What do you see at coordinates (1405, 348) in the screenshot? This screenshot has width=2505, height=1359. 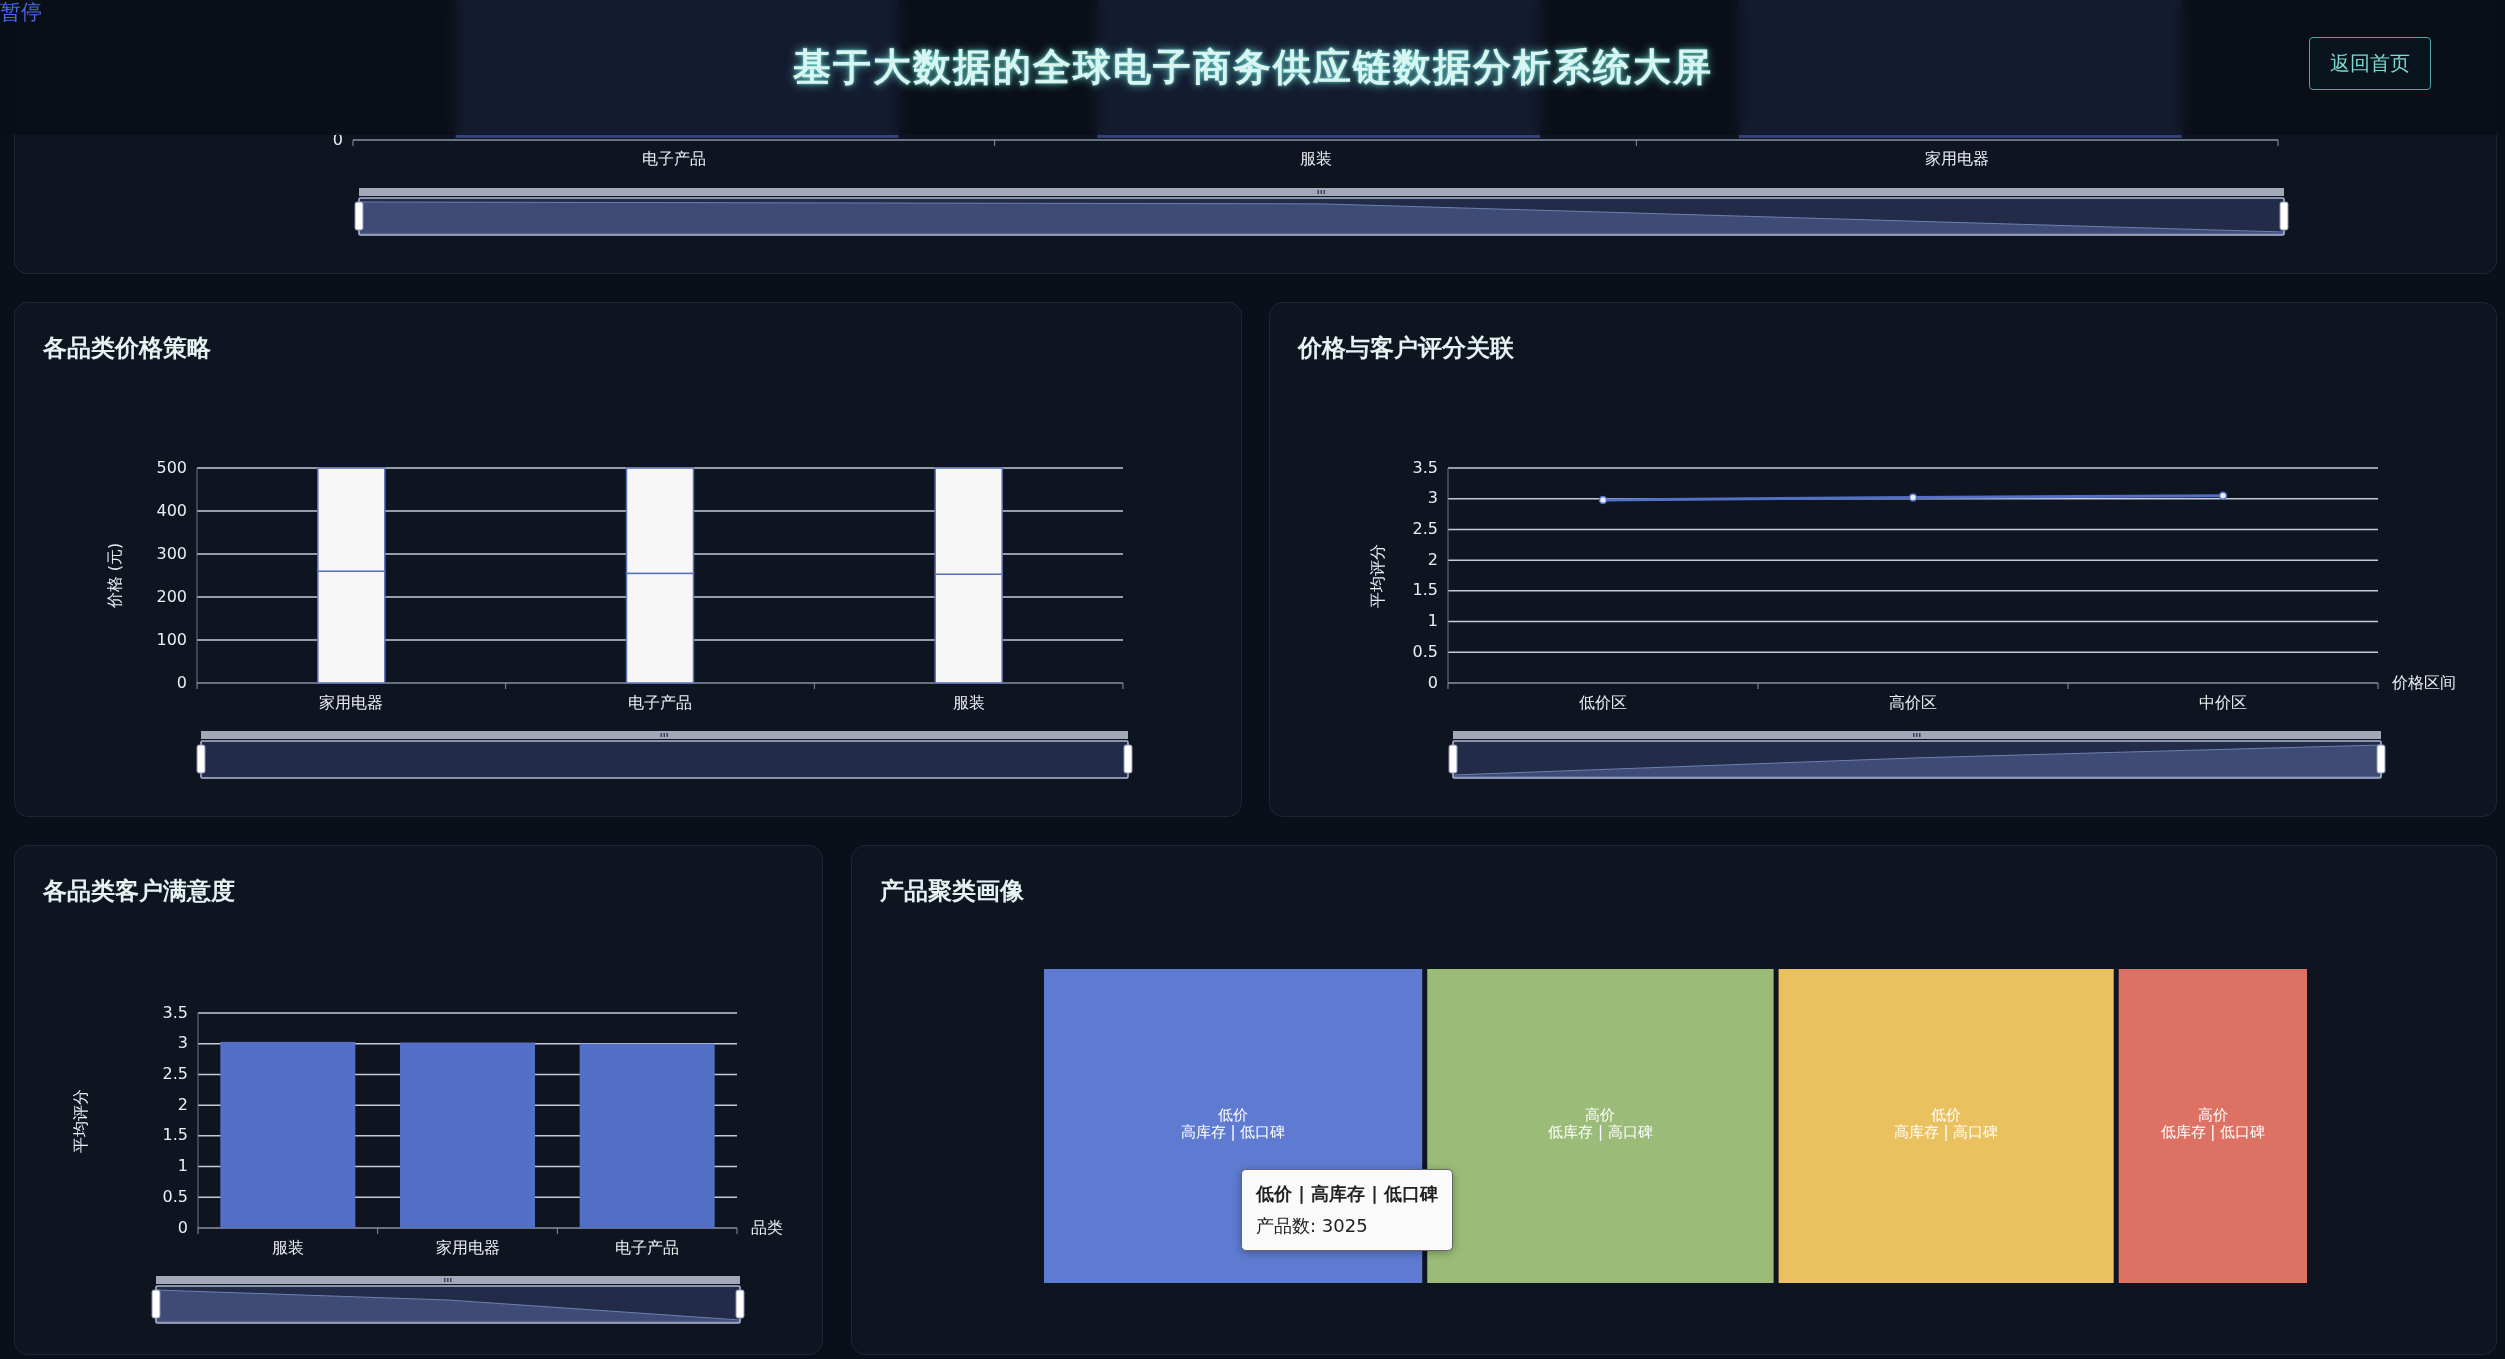 I see `panel-title: 价格与客户评分关联` at bounding box center [1405, 348].